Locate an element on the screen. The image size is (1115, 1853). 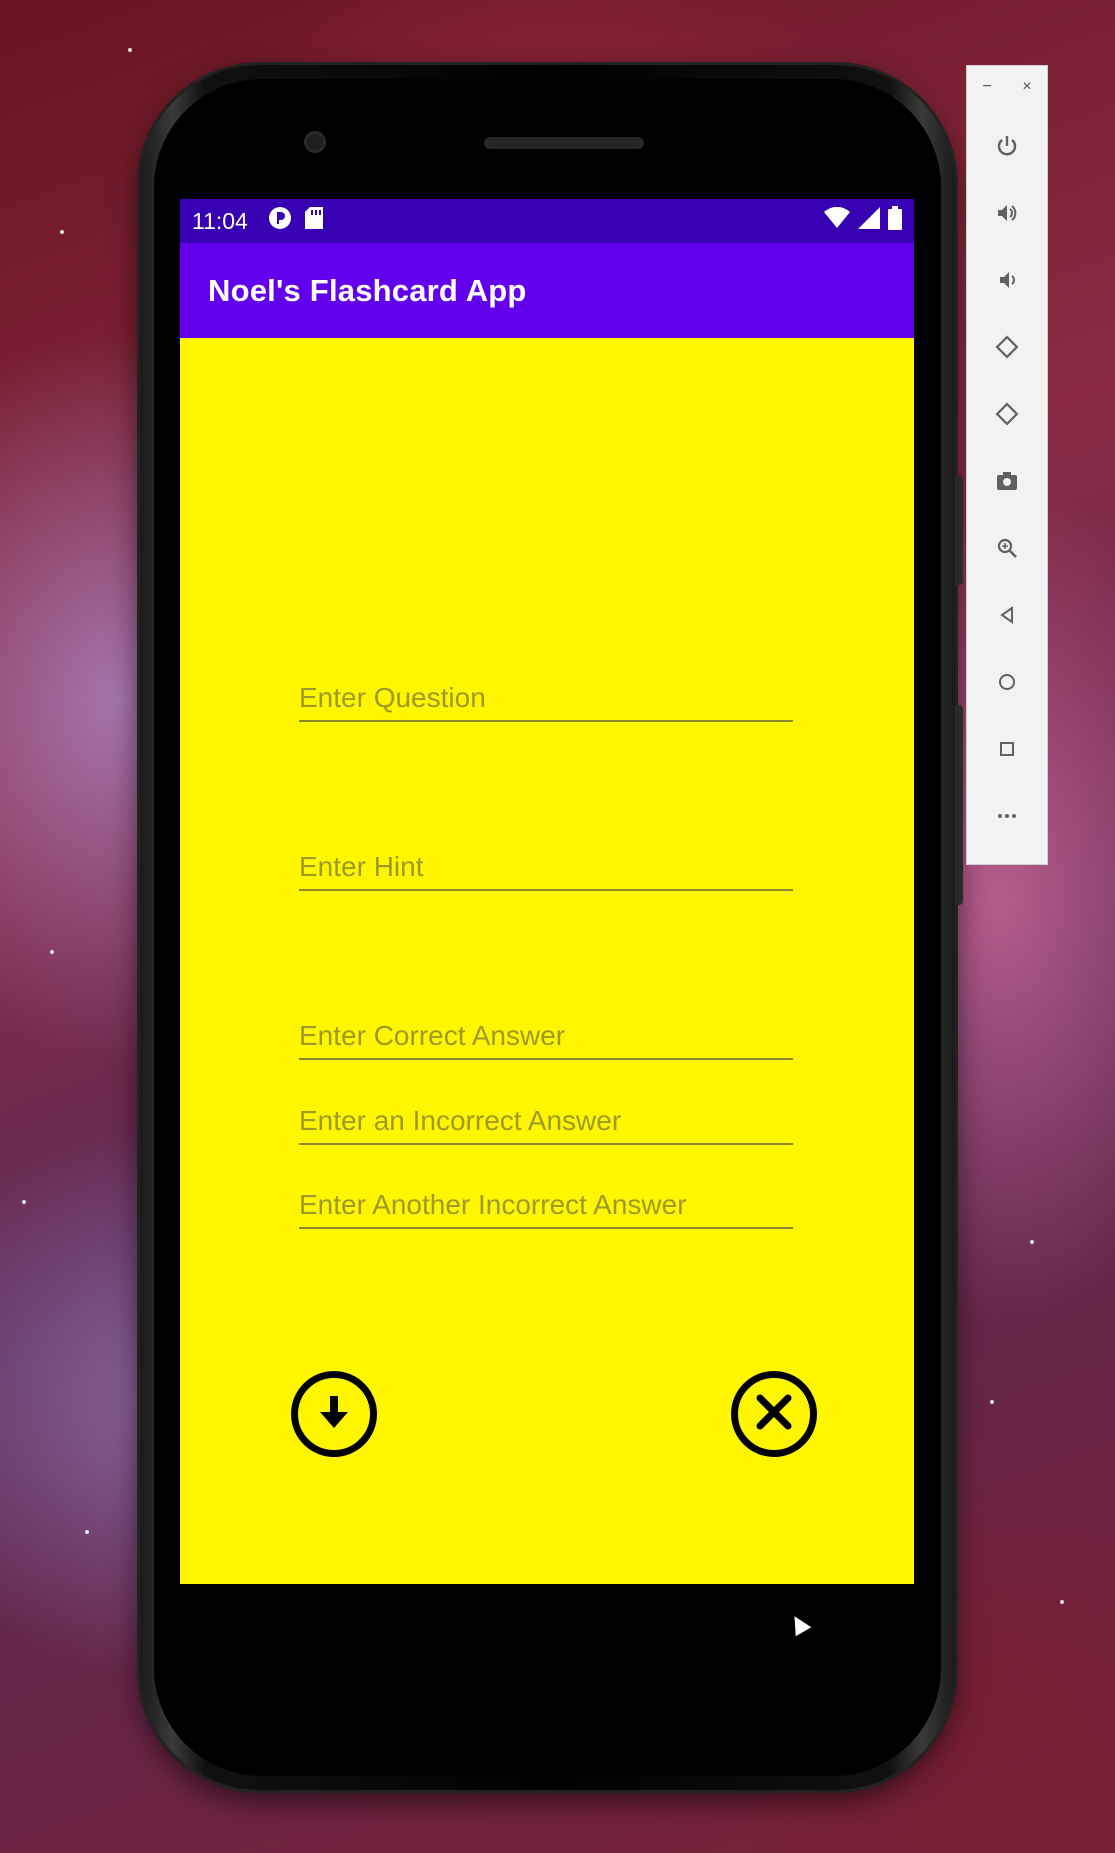
wifi-icon is located at coordinates (837, 220).